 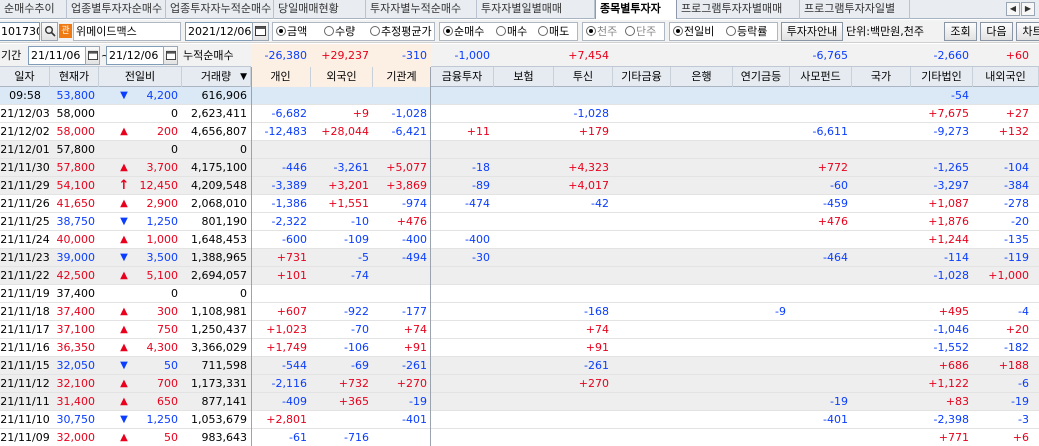 What do you see at coordinates (116, 9) in the screenshot?
I see `tab-2: 업종별투자자순매수` at bounding box center [116, 9].